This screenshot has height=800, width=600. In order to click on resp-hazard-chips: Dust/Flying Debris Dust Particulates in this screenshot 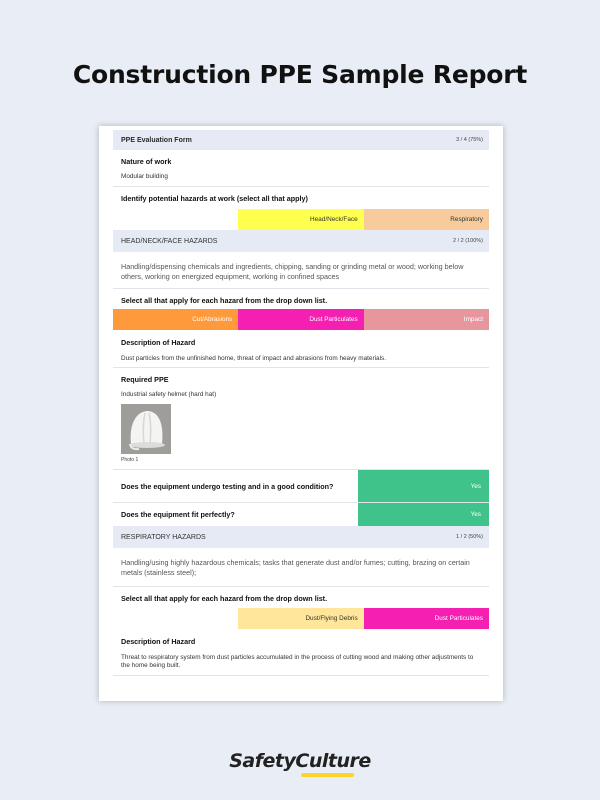, I will do `click(301, 618)`.